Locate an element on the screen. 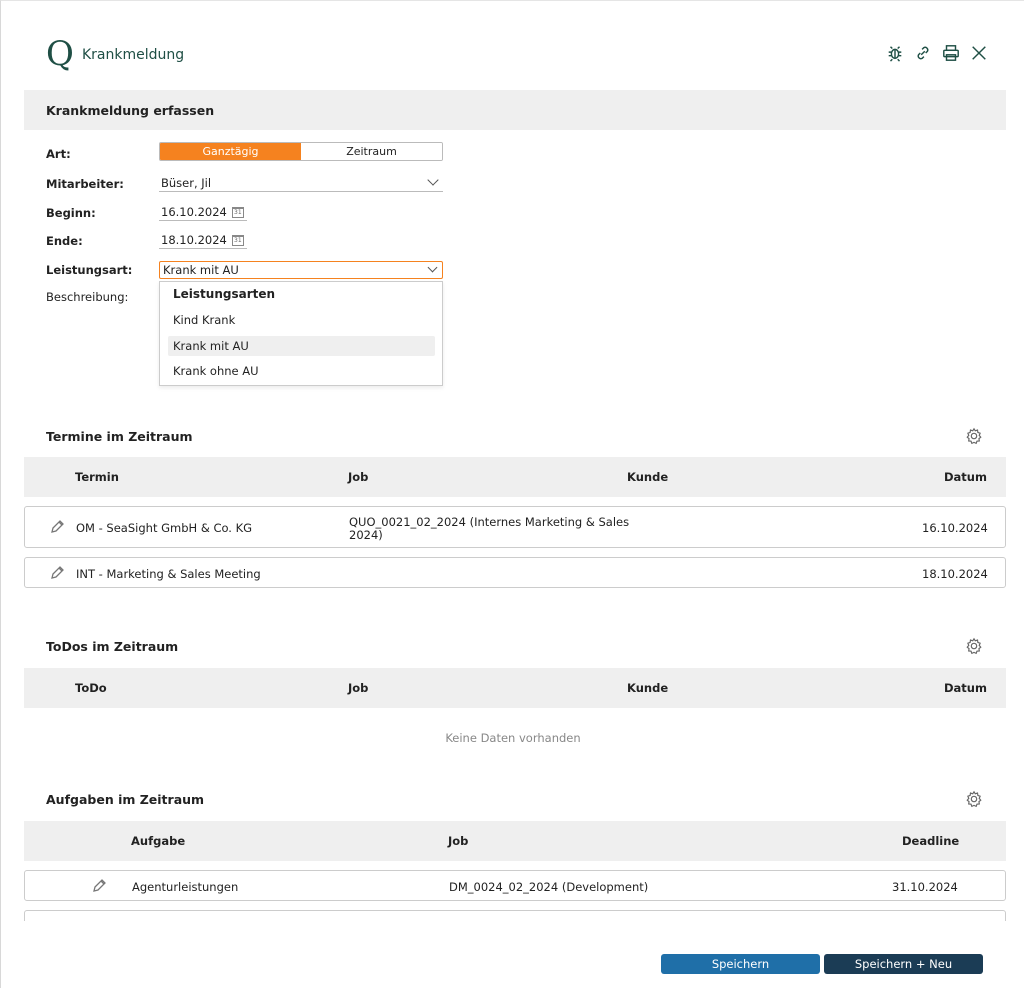  app-logo: Q is located at coordinates (60, 54).